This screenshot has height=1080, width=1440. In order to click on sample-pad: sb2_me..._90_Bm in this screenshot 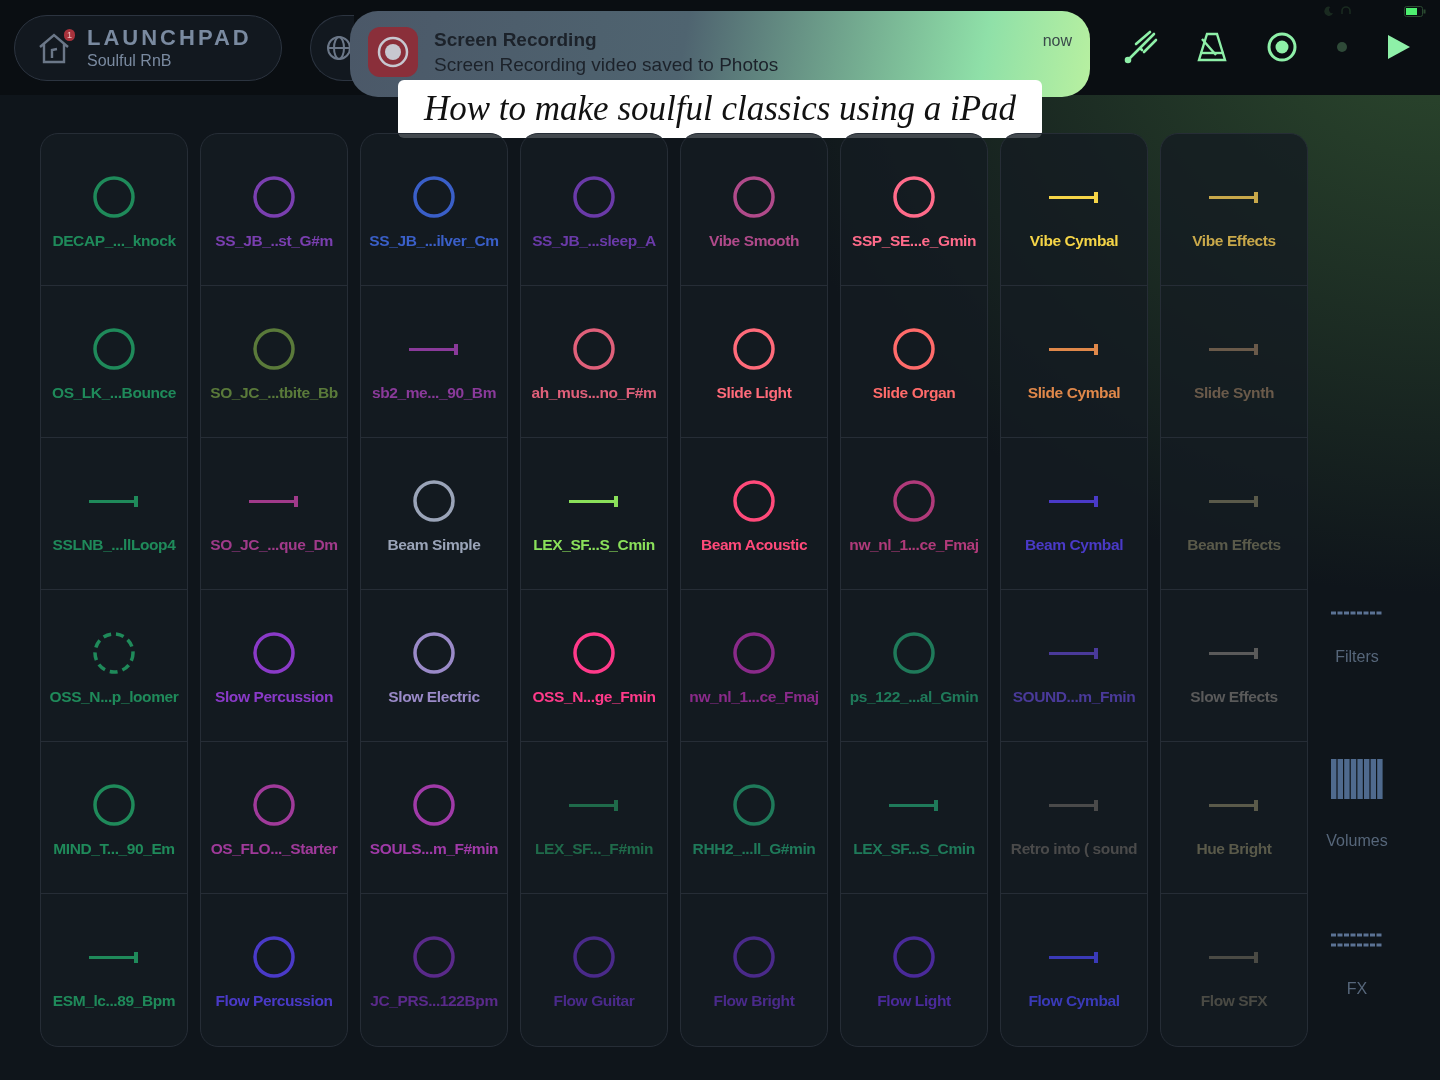, I will do `click(434, 362)`.